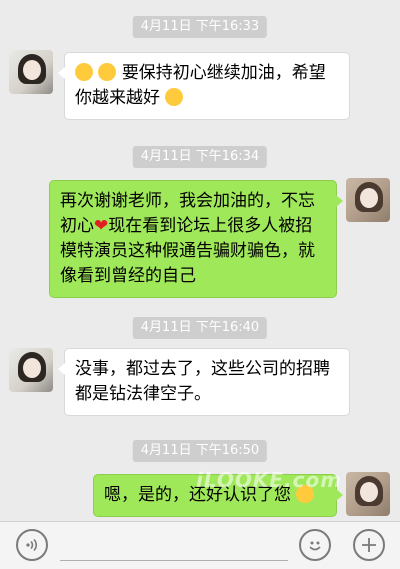 This screenshot has width=400, height=569. What do you see at coordinates (200, 545) in the screenshot?
I see `input-toolbar` at bounding box center [200, 545].